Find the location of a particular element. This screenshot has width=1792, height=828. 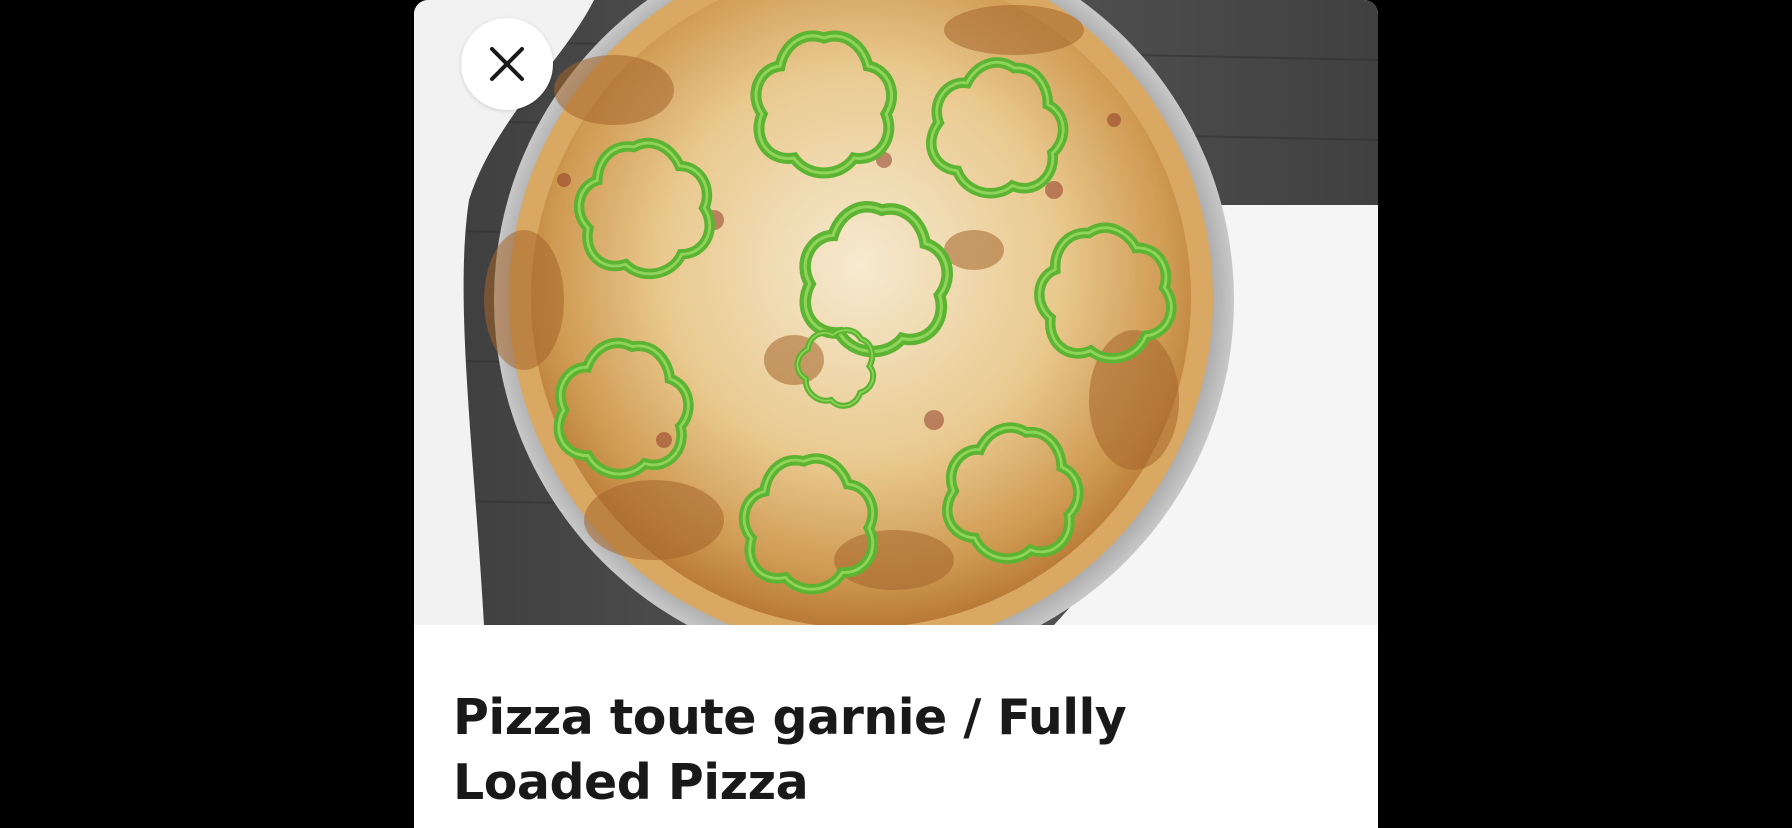

item-details: Pizza toute garnie / Fully Loaded Pizza is located at coordinates (896, 726).